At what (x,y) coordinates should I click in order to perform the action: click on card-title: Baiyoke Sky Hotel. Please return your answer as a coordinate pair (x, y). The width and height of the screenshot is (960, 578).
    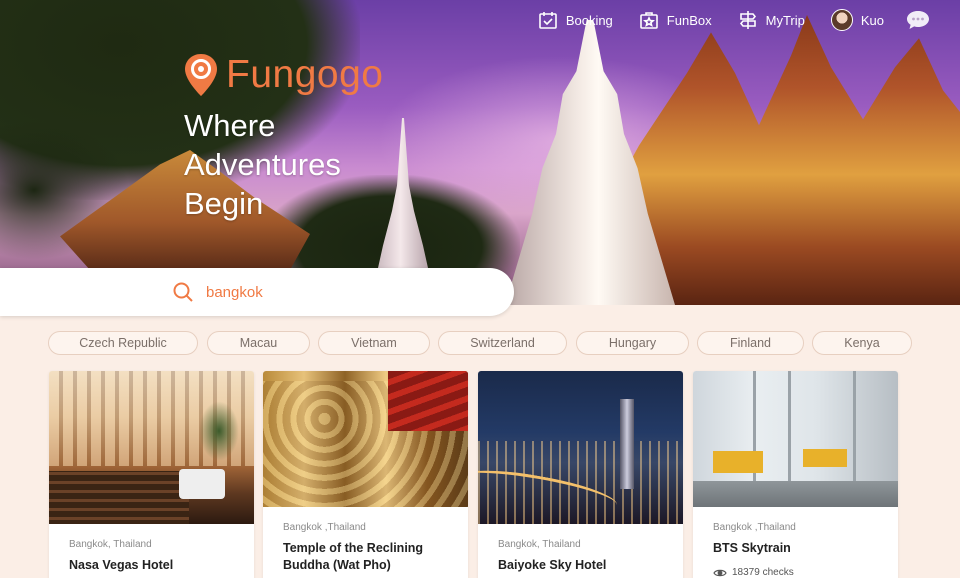
    Looking at the image, I should click on (552, 565).